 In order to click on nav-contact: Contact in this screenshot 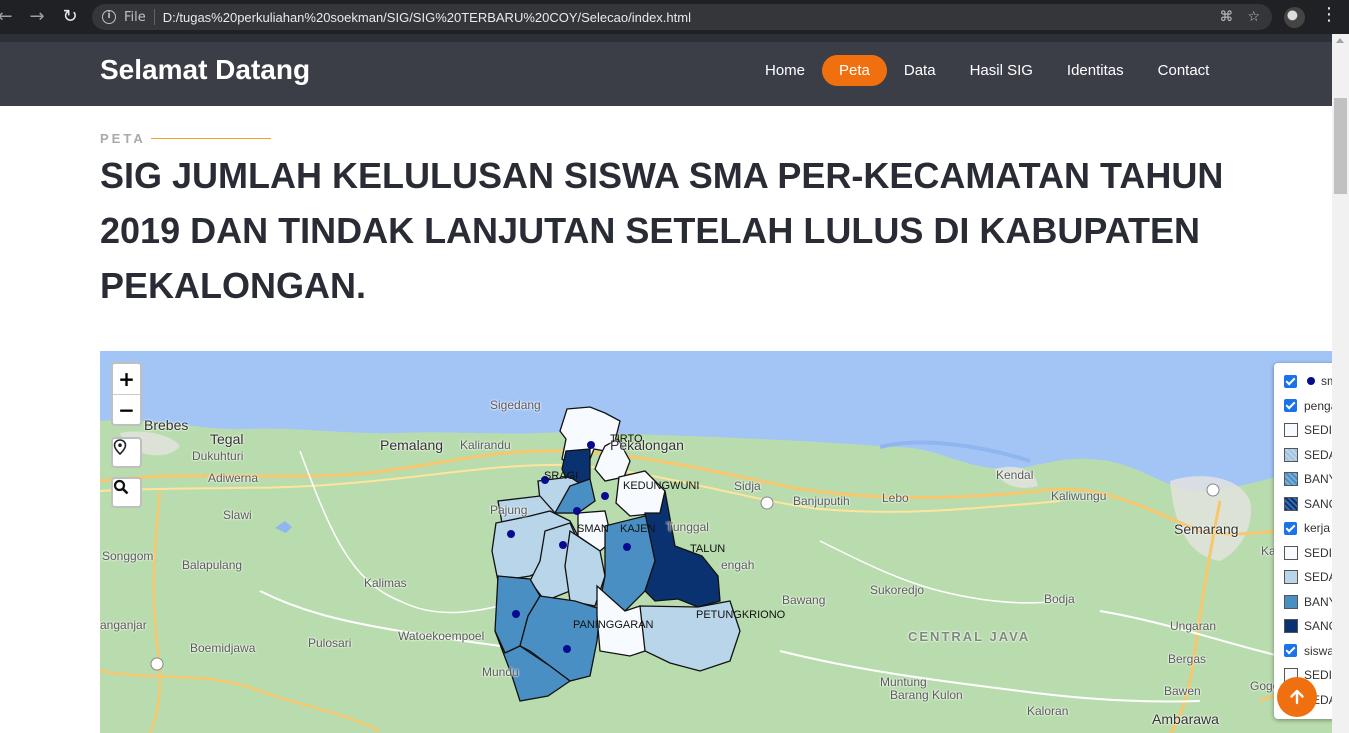, I will do `click(1184, 70)`.